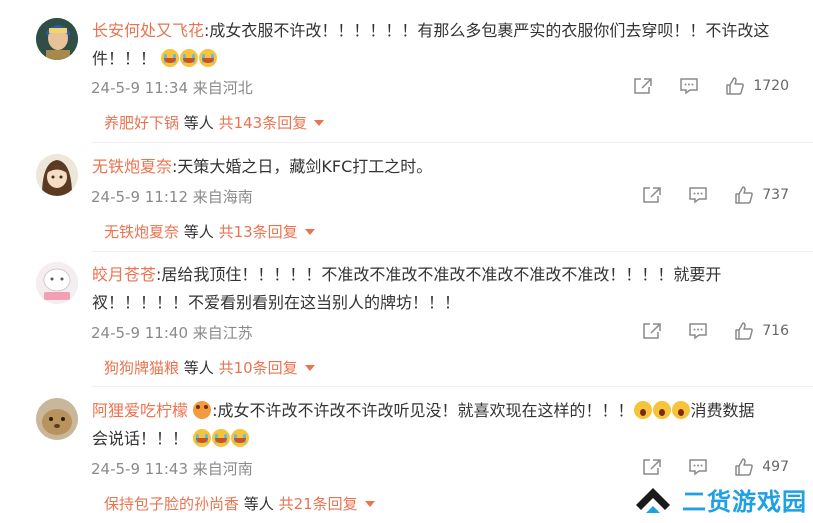 The height and width of the screenshot is (523, 813). What do you see at coordinates (222, 469) in the screenshot?
I see `comment-source: 来自河南` at bounding box center [222, 469].